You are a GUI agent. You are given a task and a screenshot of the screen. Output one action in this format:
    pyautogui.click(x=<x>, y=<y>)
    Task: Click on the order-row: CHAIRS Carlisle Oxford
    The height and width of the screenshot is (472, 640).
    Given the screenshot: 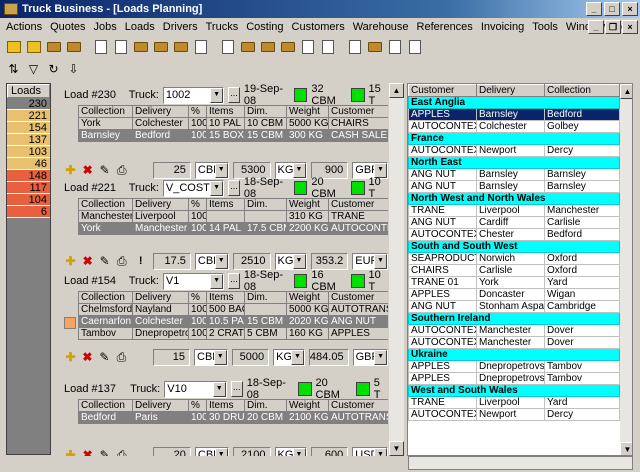 What is the action you would take?
    pyautogui.click(x=514, y=270)
    